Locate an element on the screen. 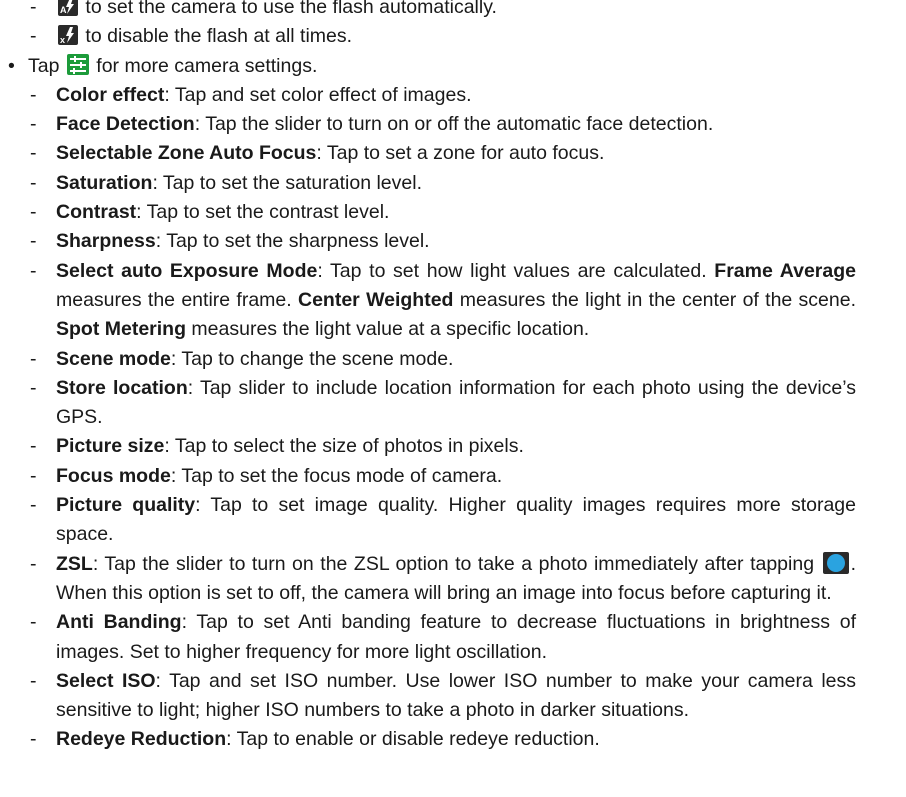 This screenshot has height=797, width=906. item-label: Select ISO is located at coordinates (106, 680).